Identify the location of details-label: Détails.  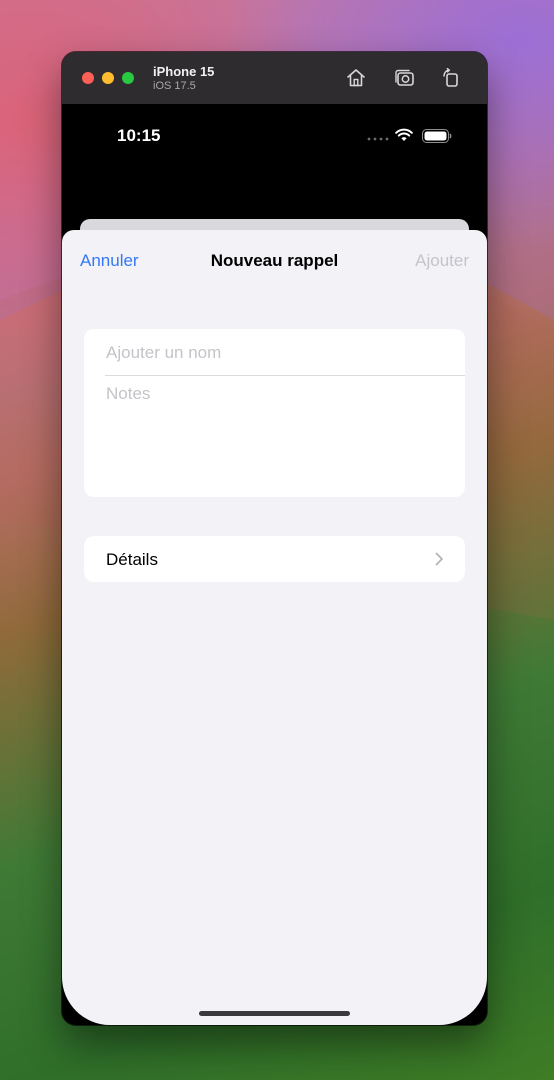
(132, 559).